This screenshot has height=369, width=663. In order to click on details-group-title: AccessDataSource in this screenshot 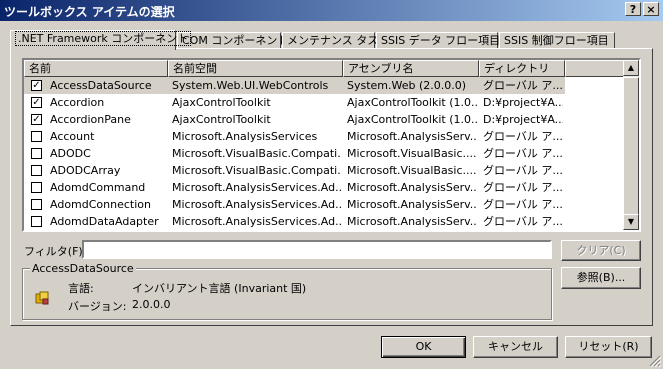, I will do `click(83, 268)`.